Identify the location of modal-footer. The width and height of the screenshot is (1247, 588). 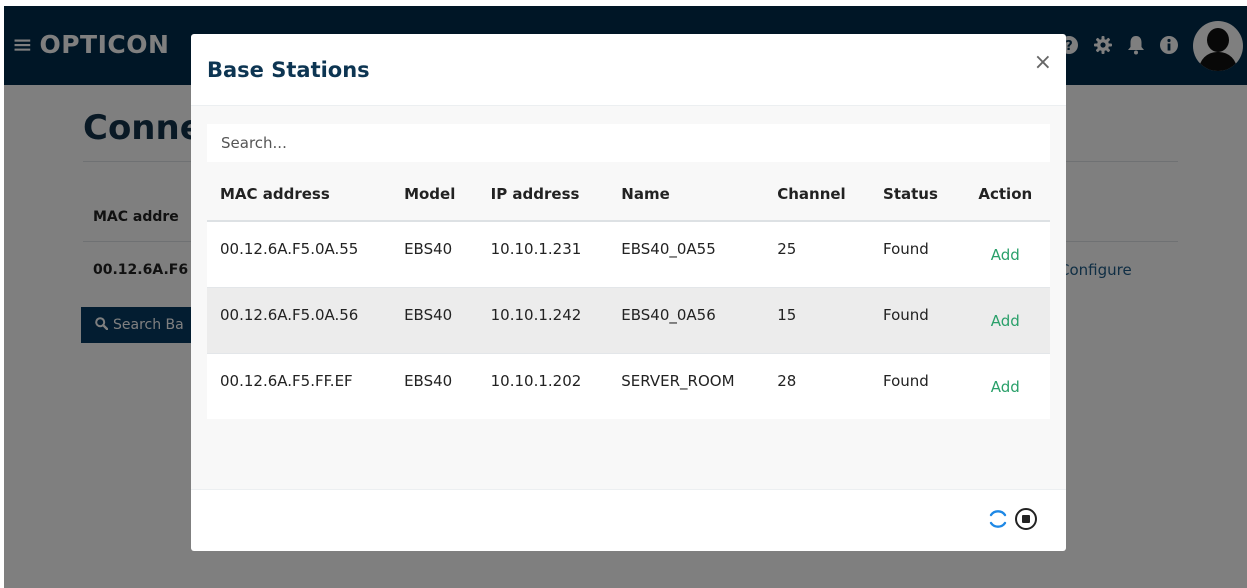
(628, 520).